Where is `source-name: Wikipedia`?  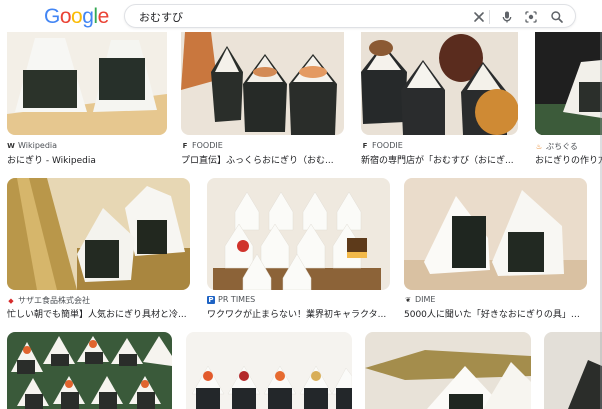
source-name: Wikipedia is located at coordinates (38, 145).